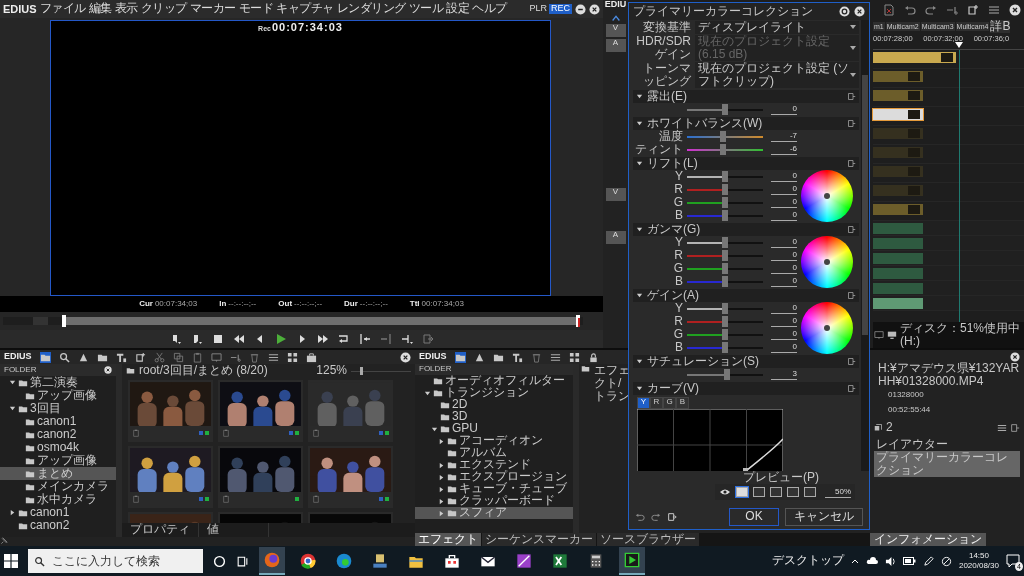  Describe the element at coordinates (494, 465) in the screenshot. I see `tree-item: エクステンド` at that location.